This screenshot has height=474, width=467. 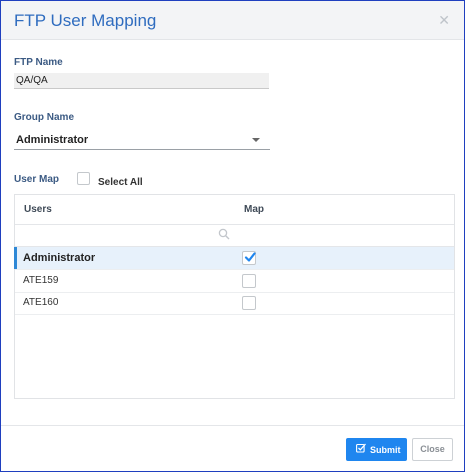 I want to click on submit-label: Submit, so click(x=385, y=450).